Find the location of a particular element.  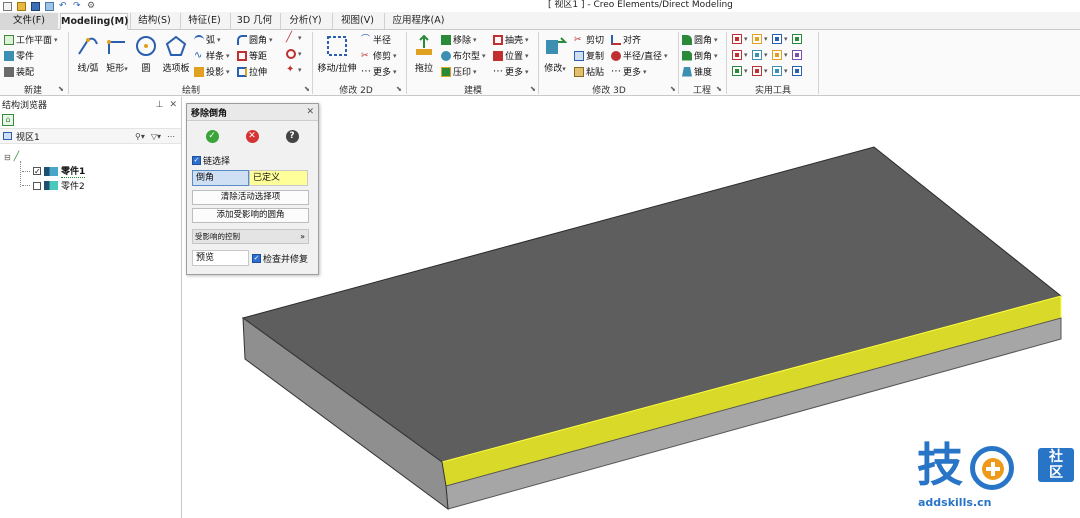

move-stretch-button: 移动/拉伸 is located at coordinates (337, 54).